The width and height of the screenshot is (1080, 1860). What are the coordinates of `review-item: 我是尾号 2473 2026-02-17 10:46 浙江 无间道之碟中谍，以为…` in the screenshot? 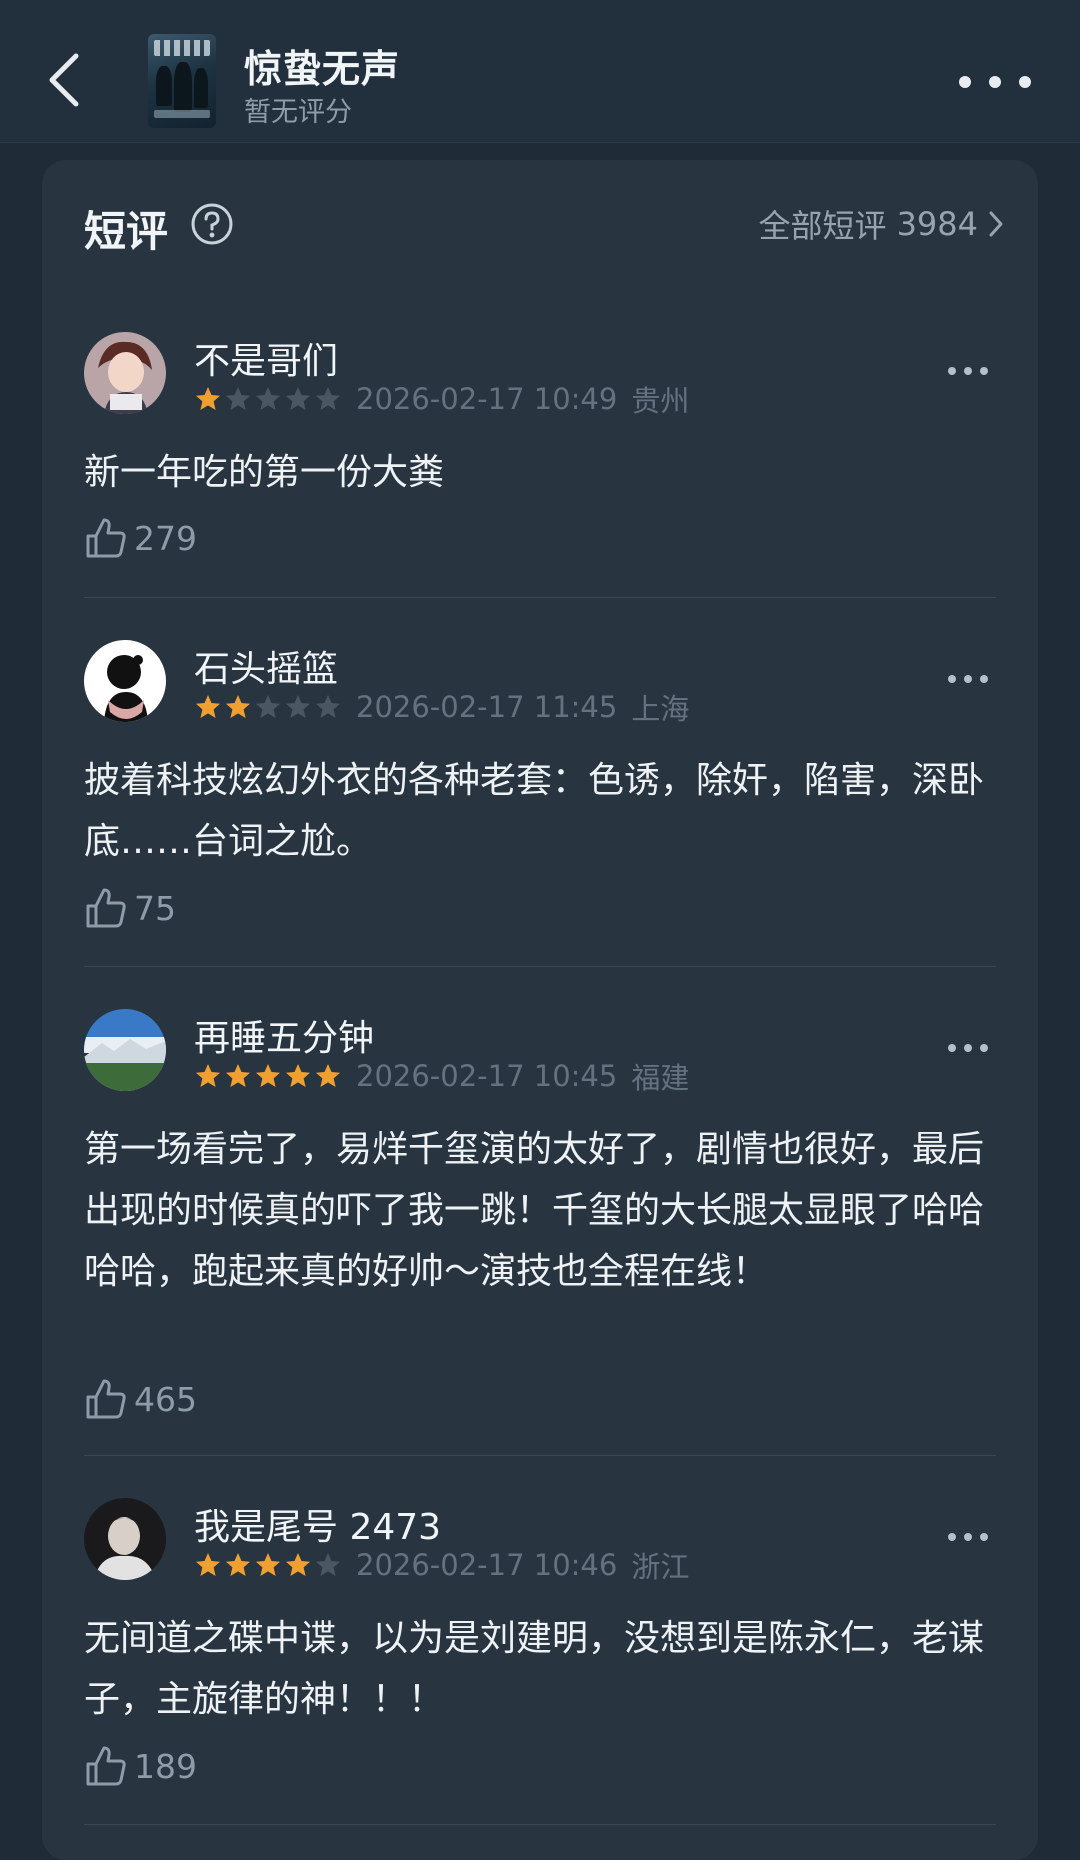 It's located at (540, 1648).